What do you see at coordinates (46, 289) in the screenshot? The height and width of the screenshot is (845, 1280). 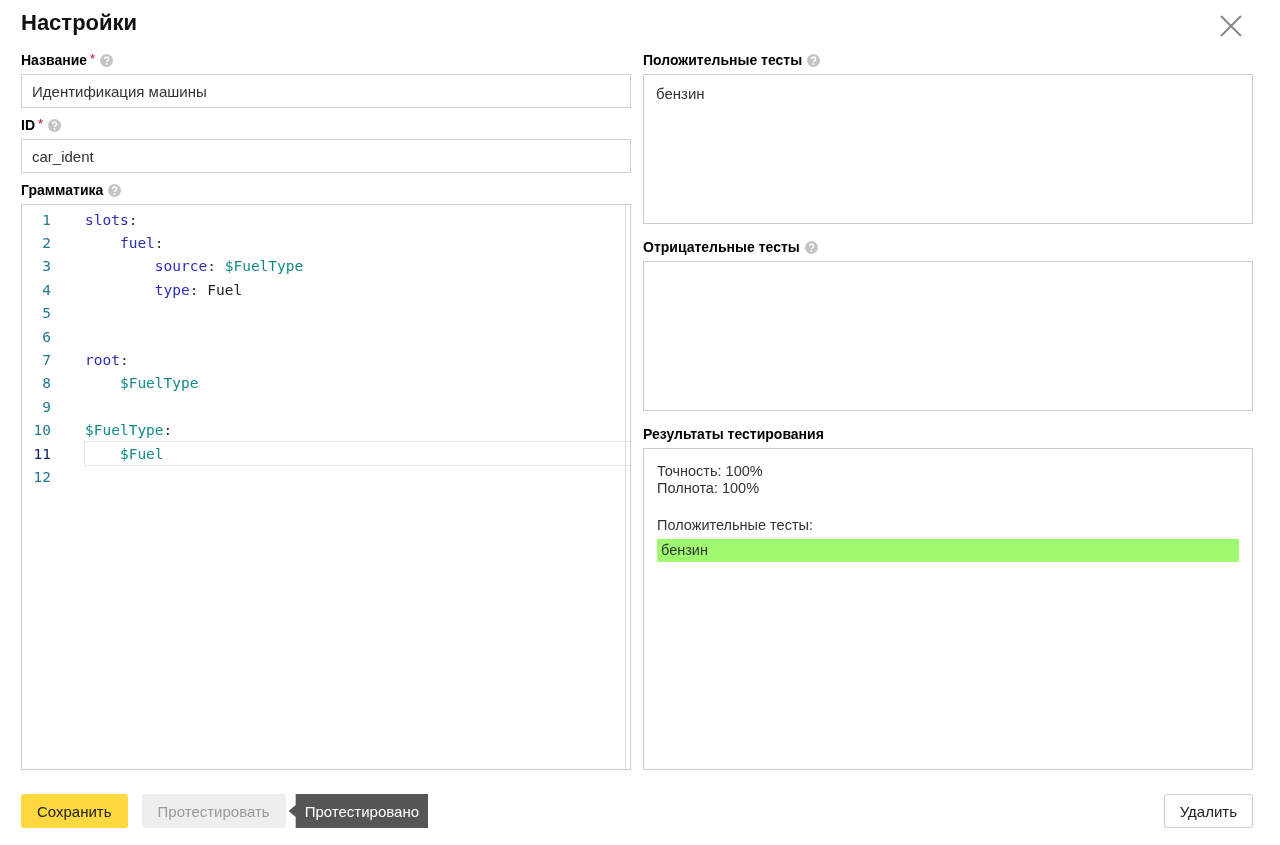 I see `line-number: 4` at bounding box center [46, 289].